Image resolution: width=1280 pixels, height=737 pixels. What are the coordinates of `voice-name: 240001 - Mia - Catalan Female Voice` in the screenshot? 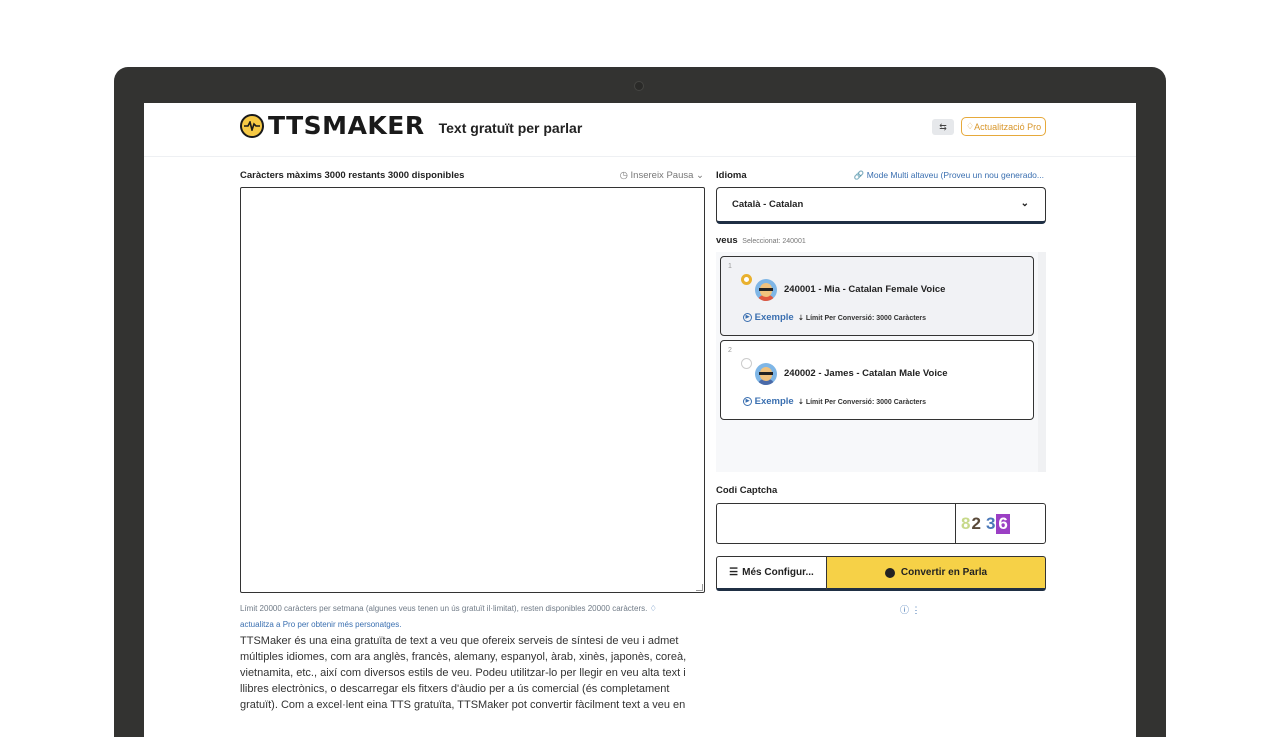 It's located at (865, 289).